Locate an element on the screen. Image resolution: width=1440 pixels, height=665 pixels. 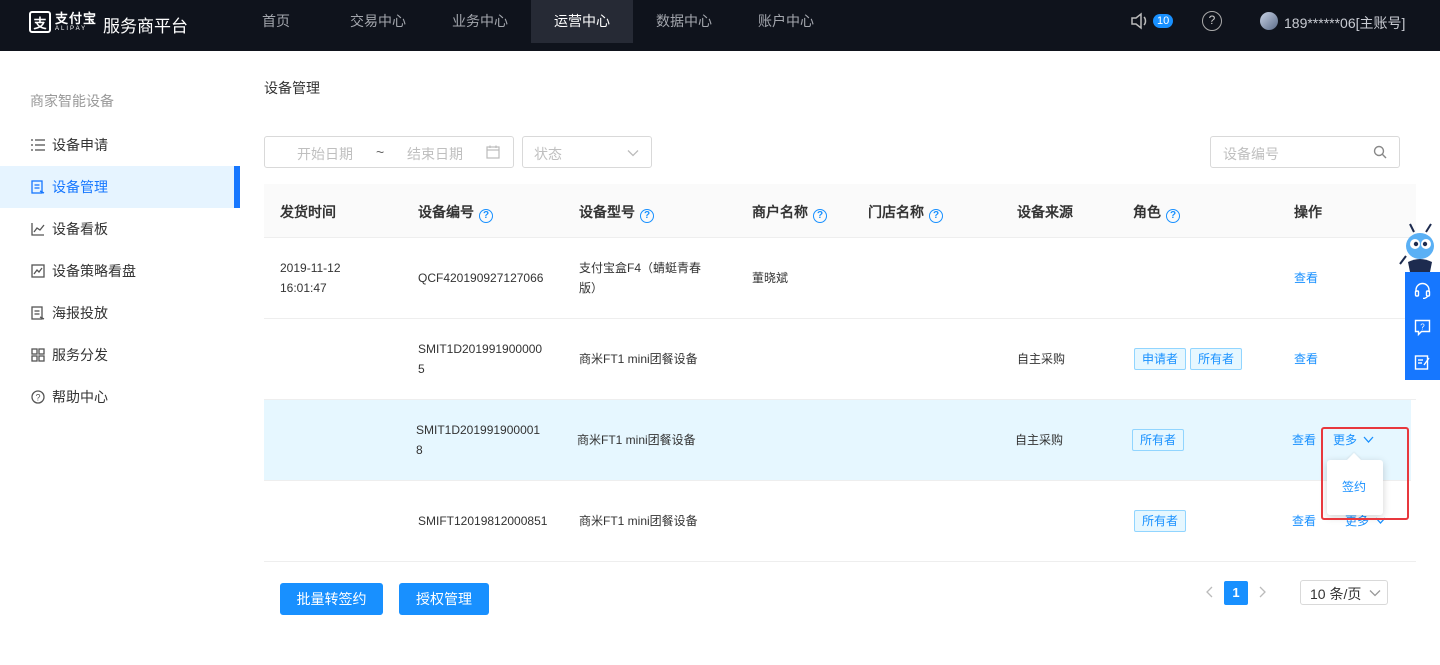
sidebar-item-poster: 海报投放 is located at coordinates (120, 313).